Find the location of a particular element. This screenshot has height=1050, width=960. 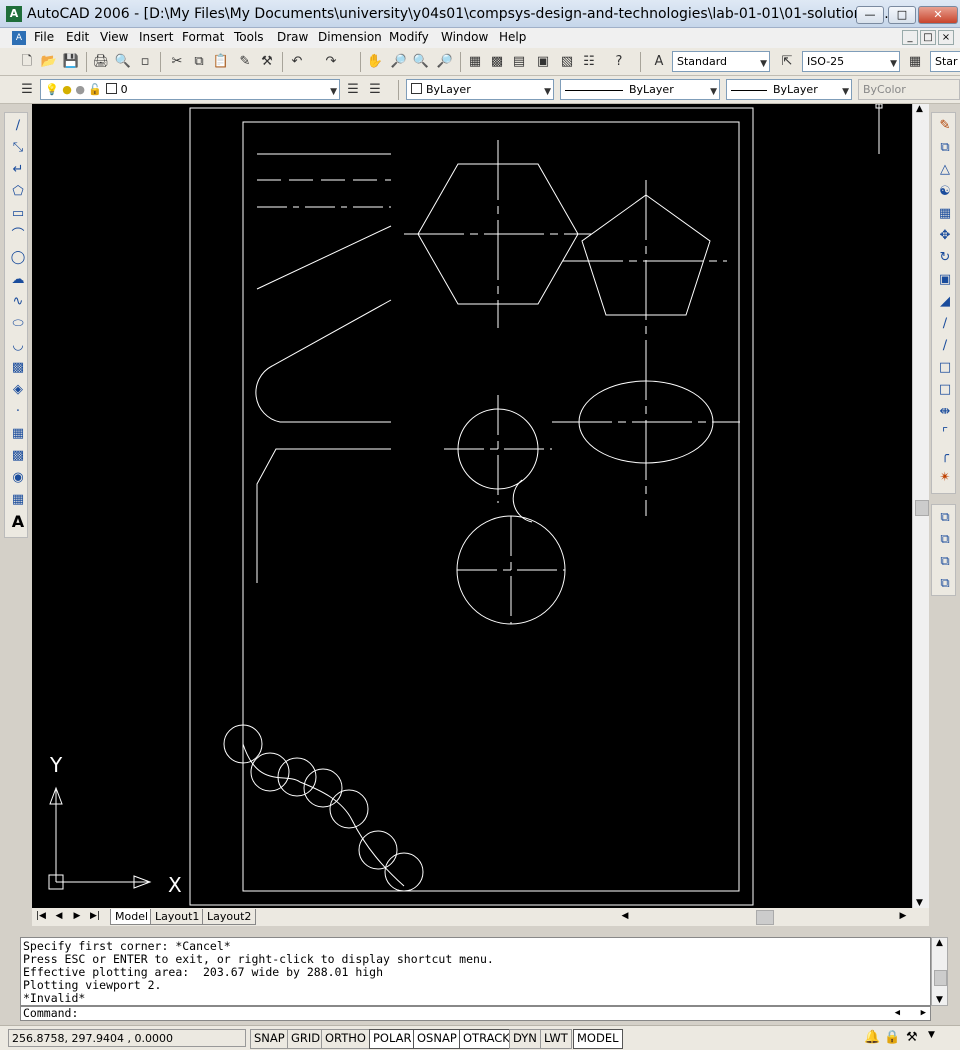

send-under-icon: ⧉ is located at coordinates (945, 584).